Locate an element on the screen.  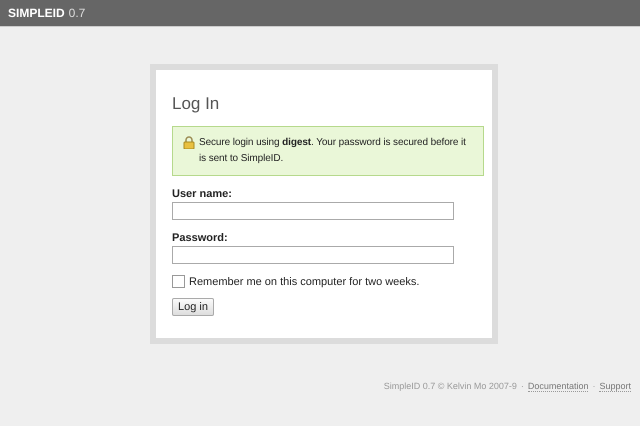
checkbox is located at coordinates (178, 281).